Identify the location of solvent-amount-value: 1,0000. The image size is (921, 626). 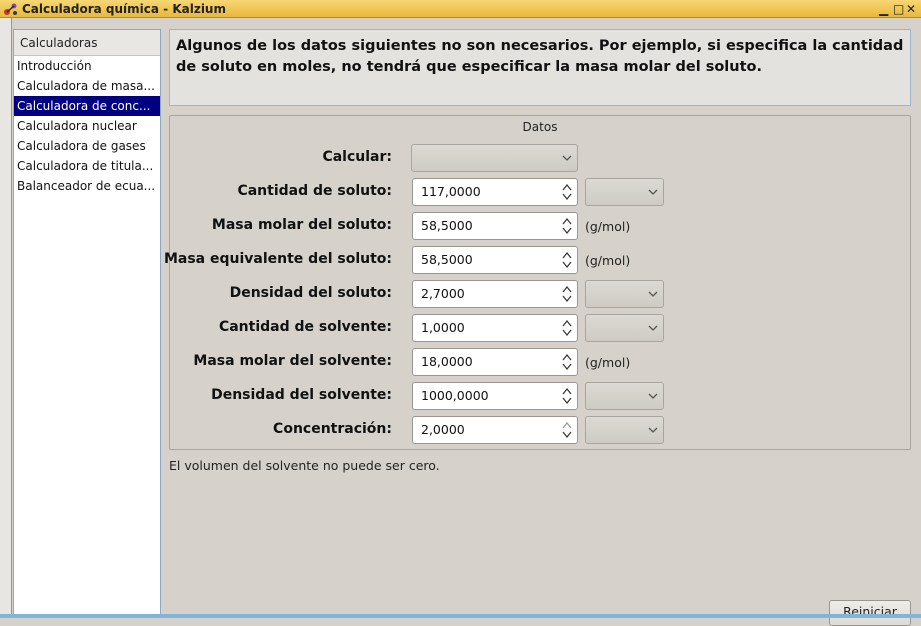
(443, 327).